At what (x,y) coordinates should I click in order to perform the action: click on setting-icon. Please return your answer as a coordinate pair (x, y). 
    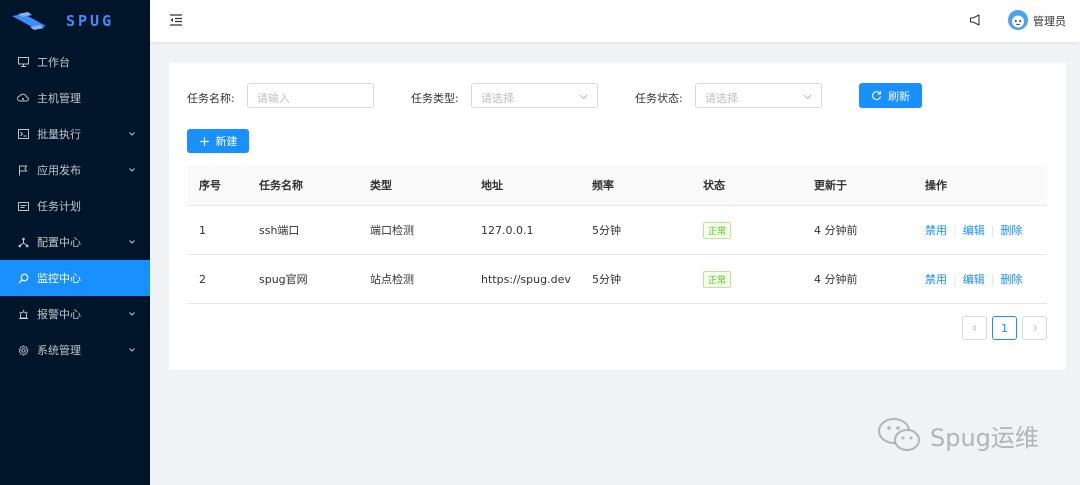
    Looking at the image, I should click on (23, 350).